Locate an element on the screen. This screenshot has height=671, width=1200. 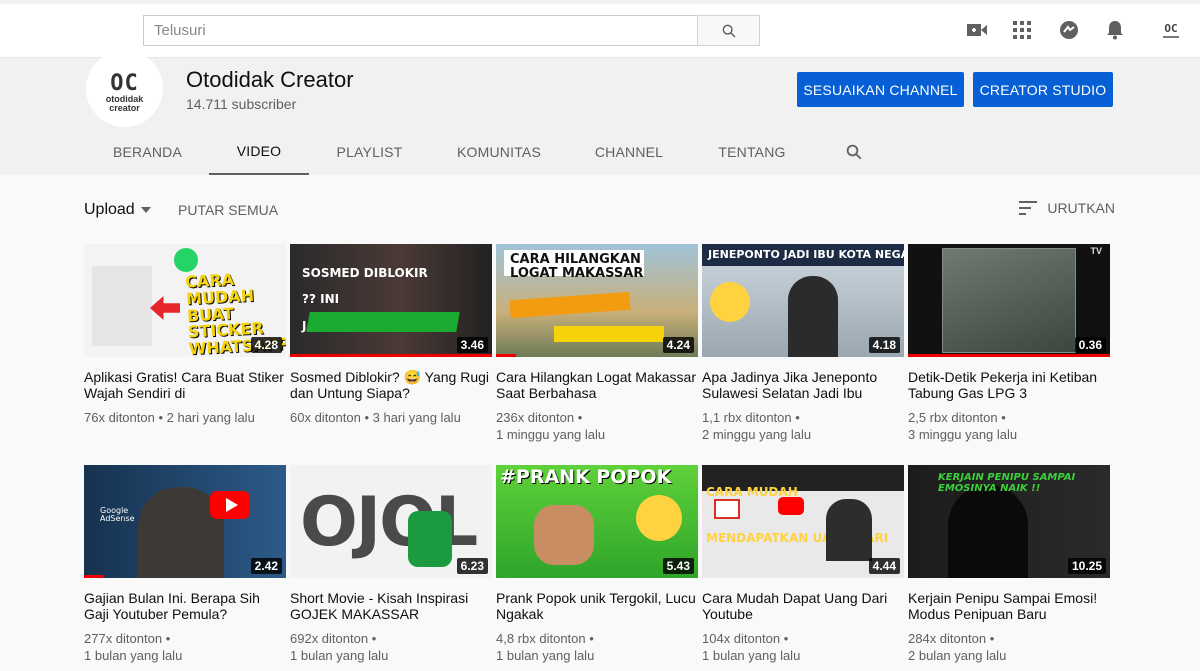
video-duration: 4.18 is located at coordinates (884, 345).